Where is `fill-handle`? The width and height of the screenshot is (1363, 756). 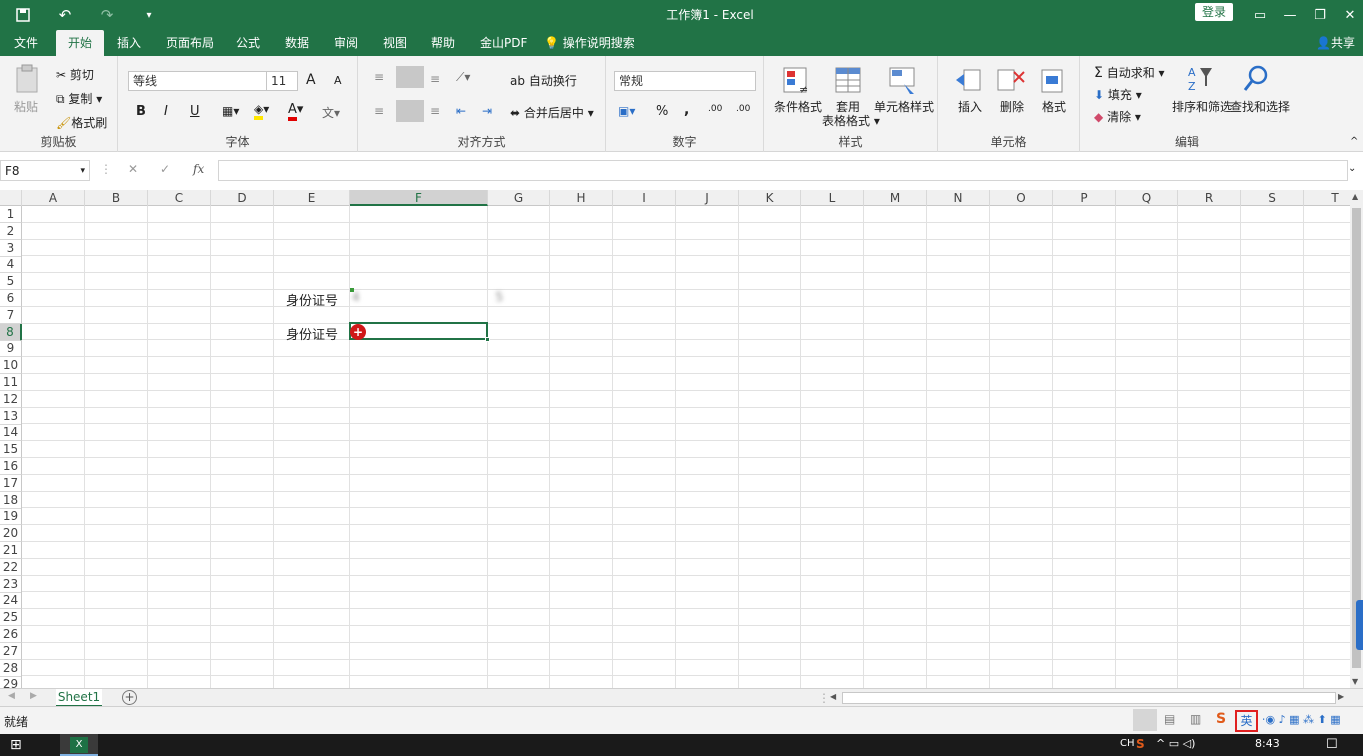 fill-handle is located at coordinates (487, 339).